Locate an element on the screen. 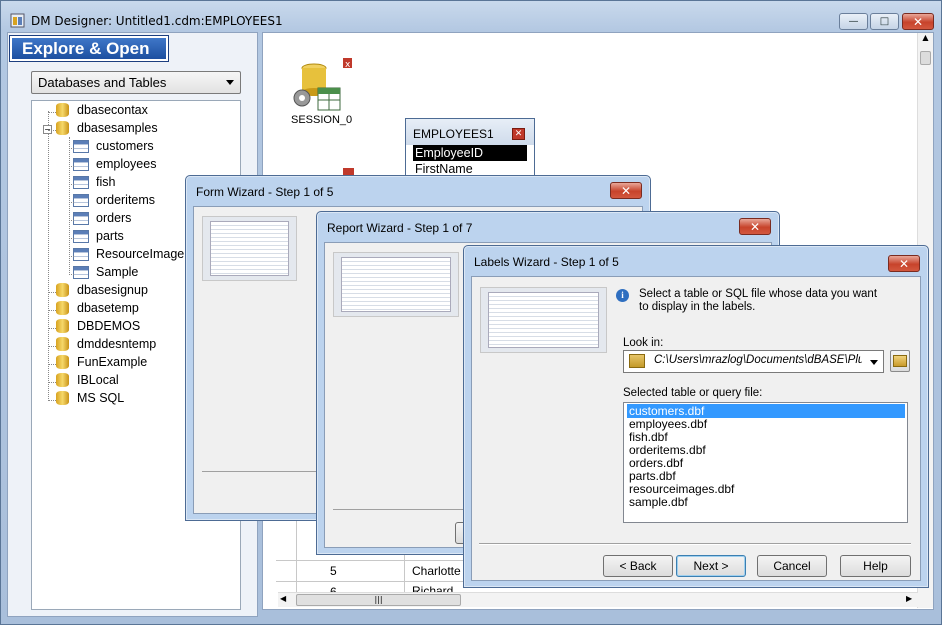  tree-item-table: orders is located at coordinates (102, 218).